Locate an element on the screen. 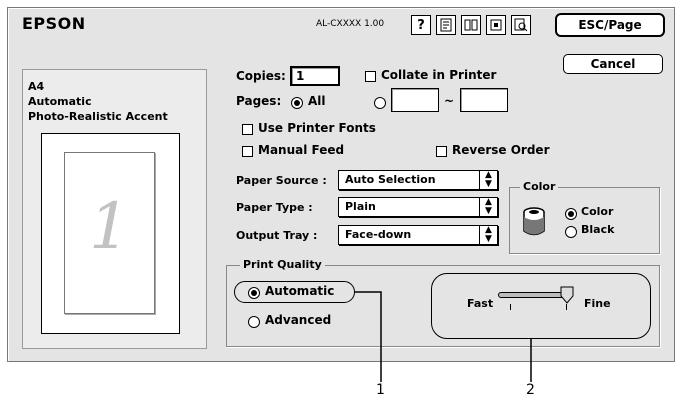 The width and height of the screenshot is (675, 400). callout-number-2: 2 is located at coordinates (530, 390).